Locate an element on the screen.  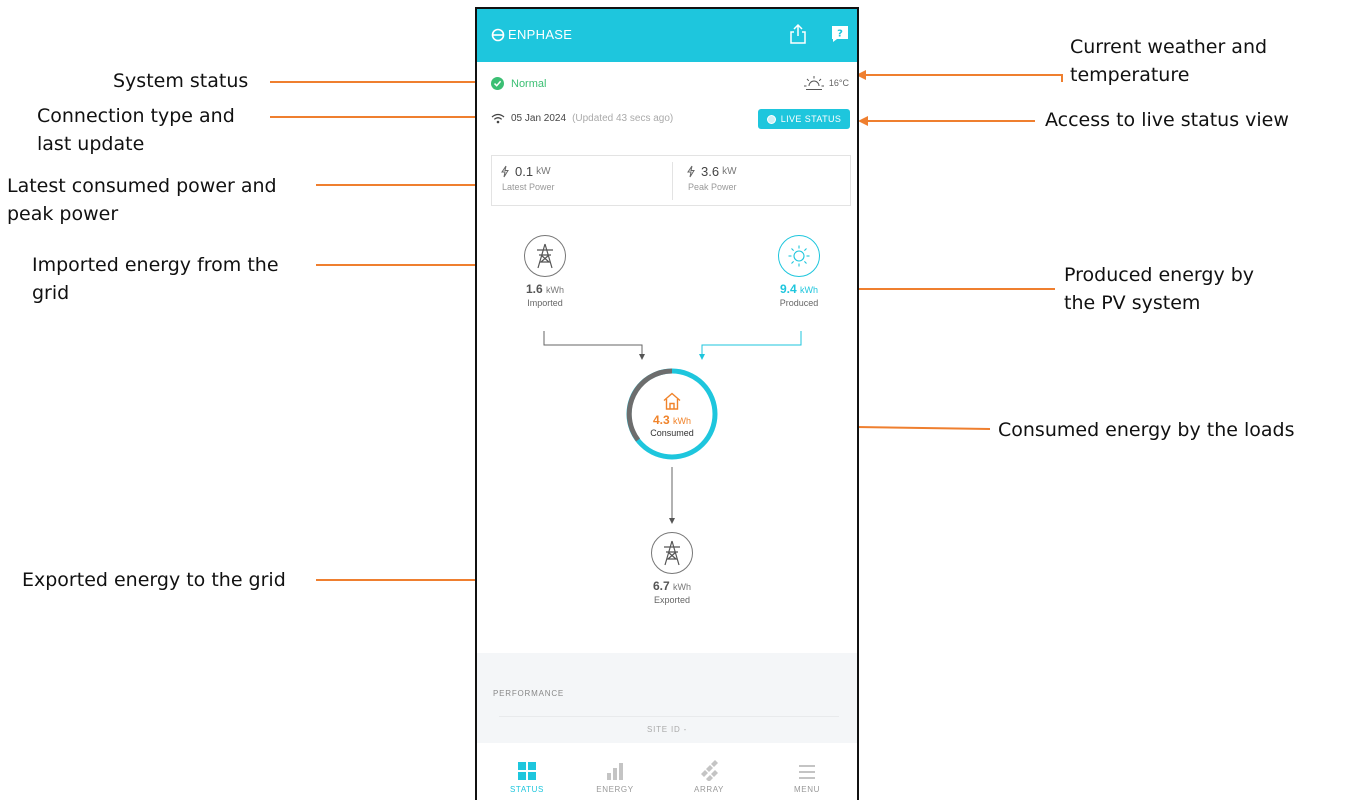
consumed-node: 4.3 kWh Consumed is located at coordinates (672, 414).